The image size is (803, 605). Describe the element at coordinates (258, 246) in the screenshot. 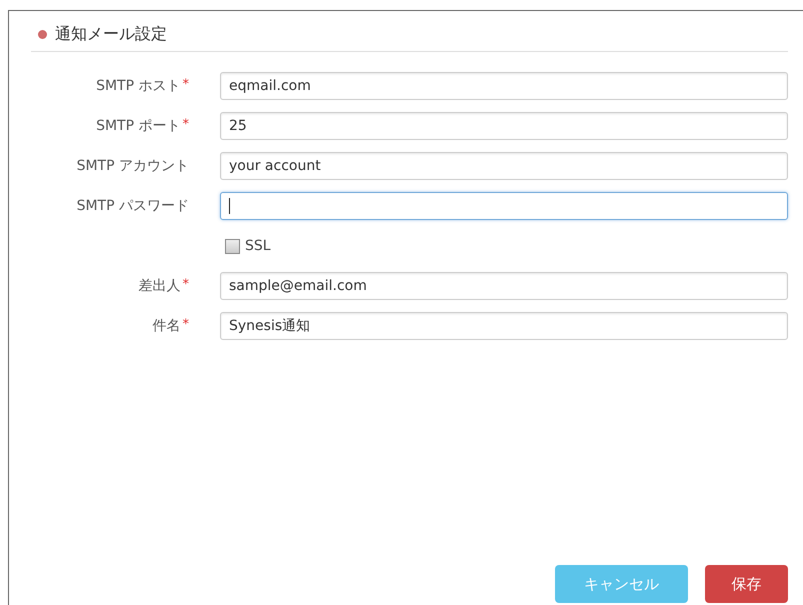

I see `checkbox-label: SSL` at that location.